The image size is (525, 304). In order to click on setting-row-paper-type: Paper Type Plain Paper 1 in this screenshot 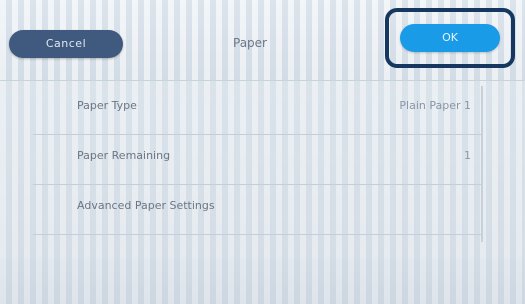, I will do `click(258, 109)`.